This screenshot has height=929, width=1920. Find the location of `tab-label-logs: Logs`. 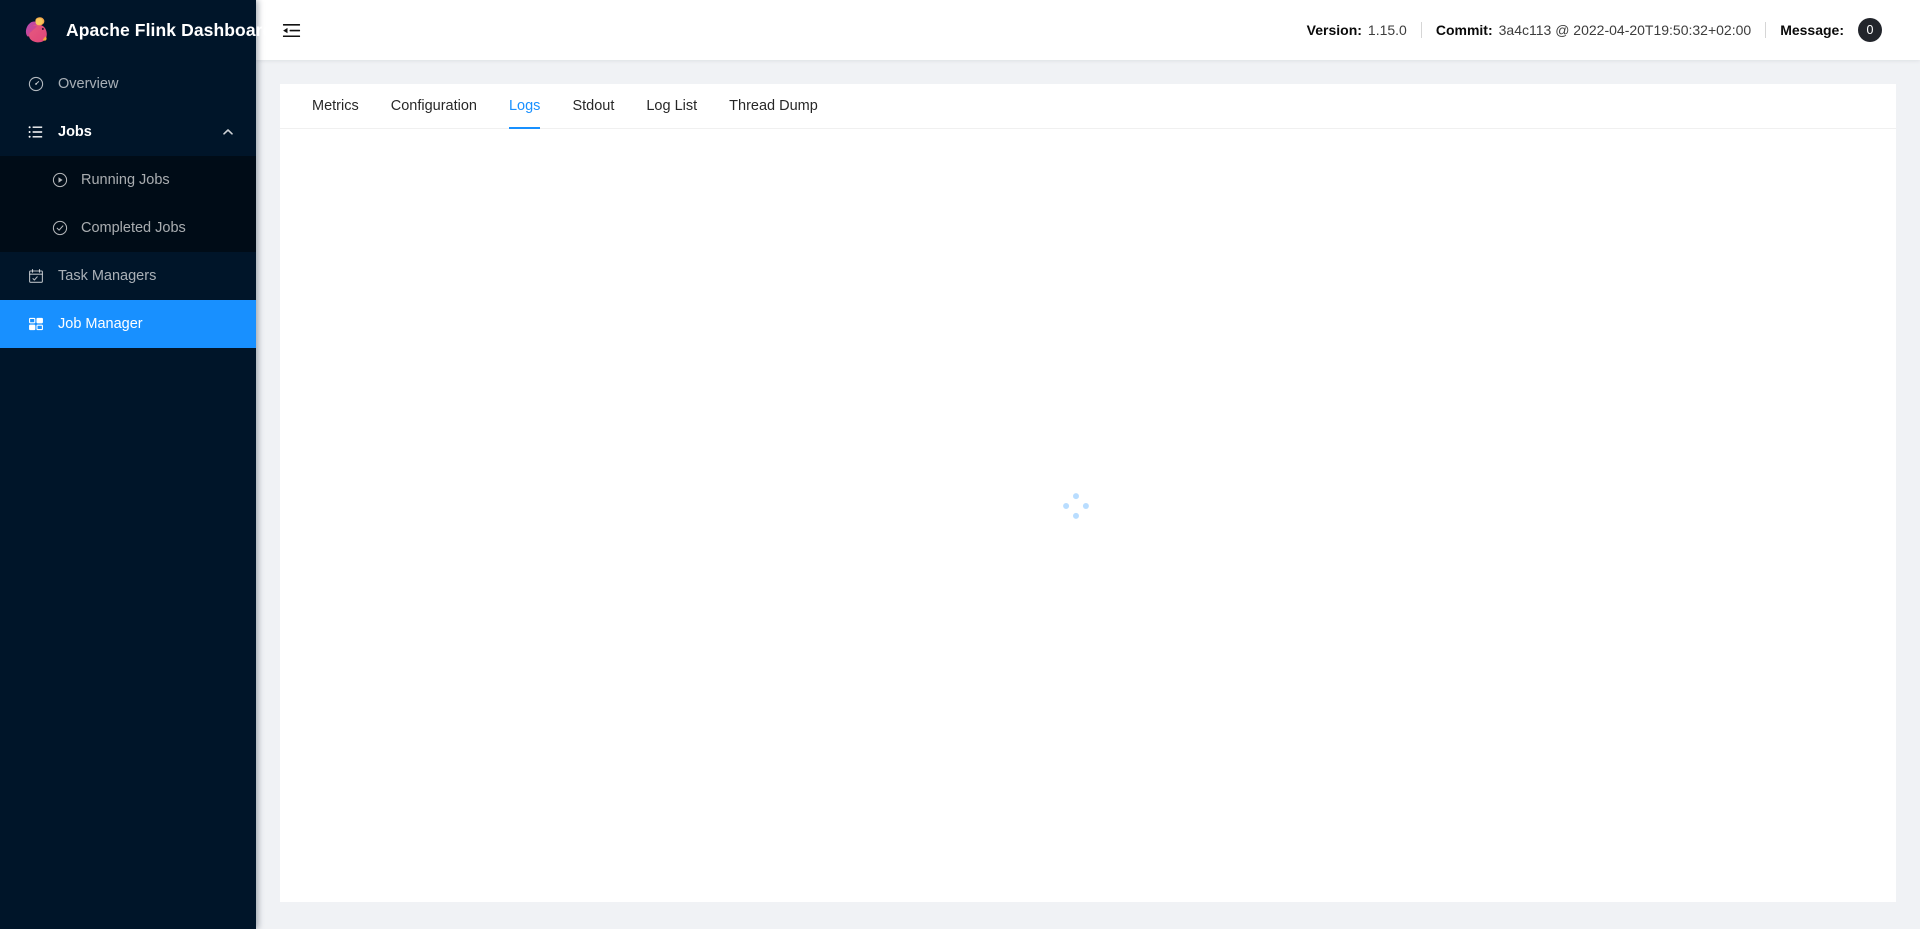

tab-label-logs: Logs is located at coordinates (524, 106).